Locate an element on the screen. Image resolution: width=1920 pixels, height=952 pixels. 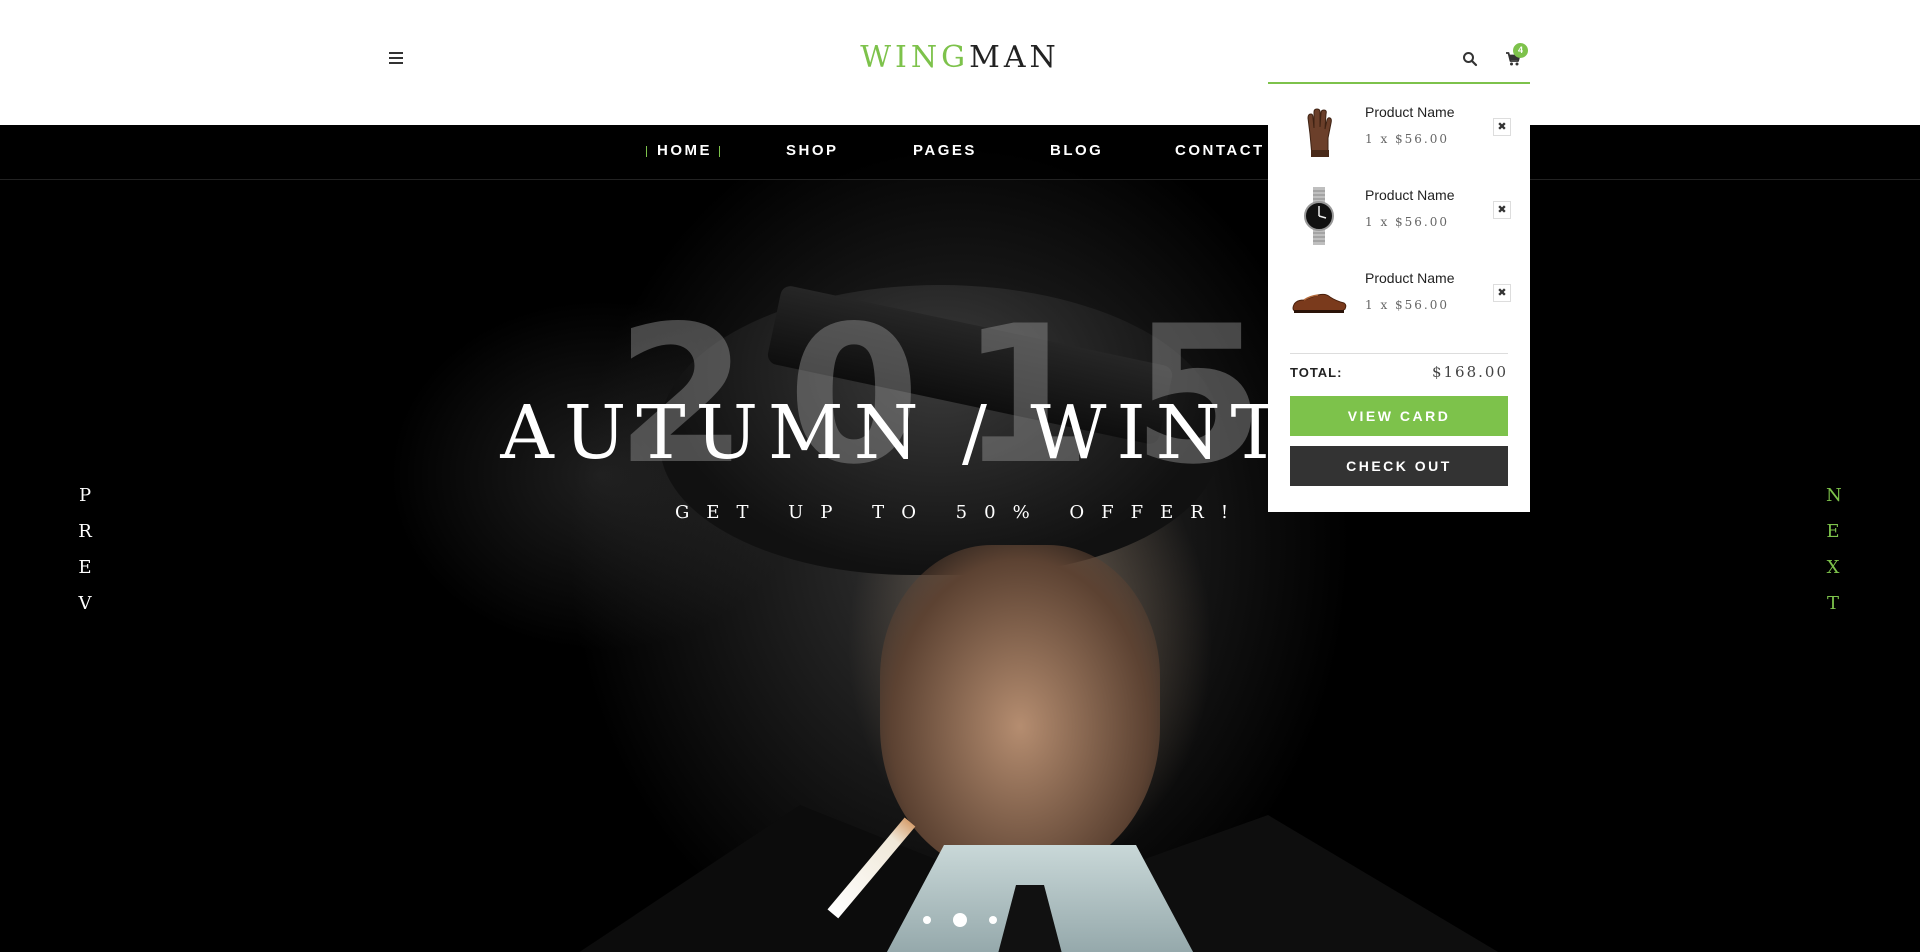
site-logo: WINGMAN is located at coordinates (960, 57).